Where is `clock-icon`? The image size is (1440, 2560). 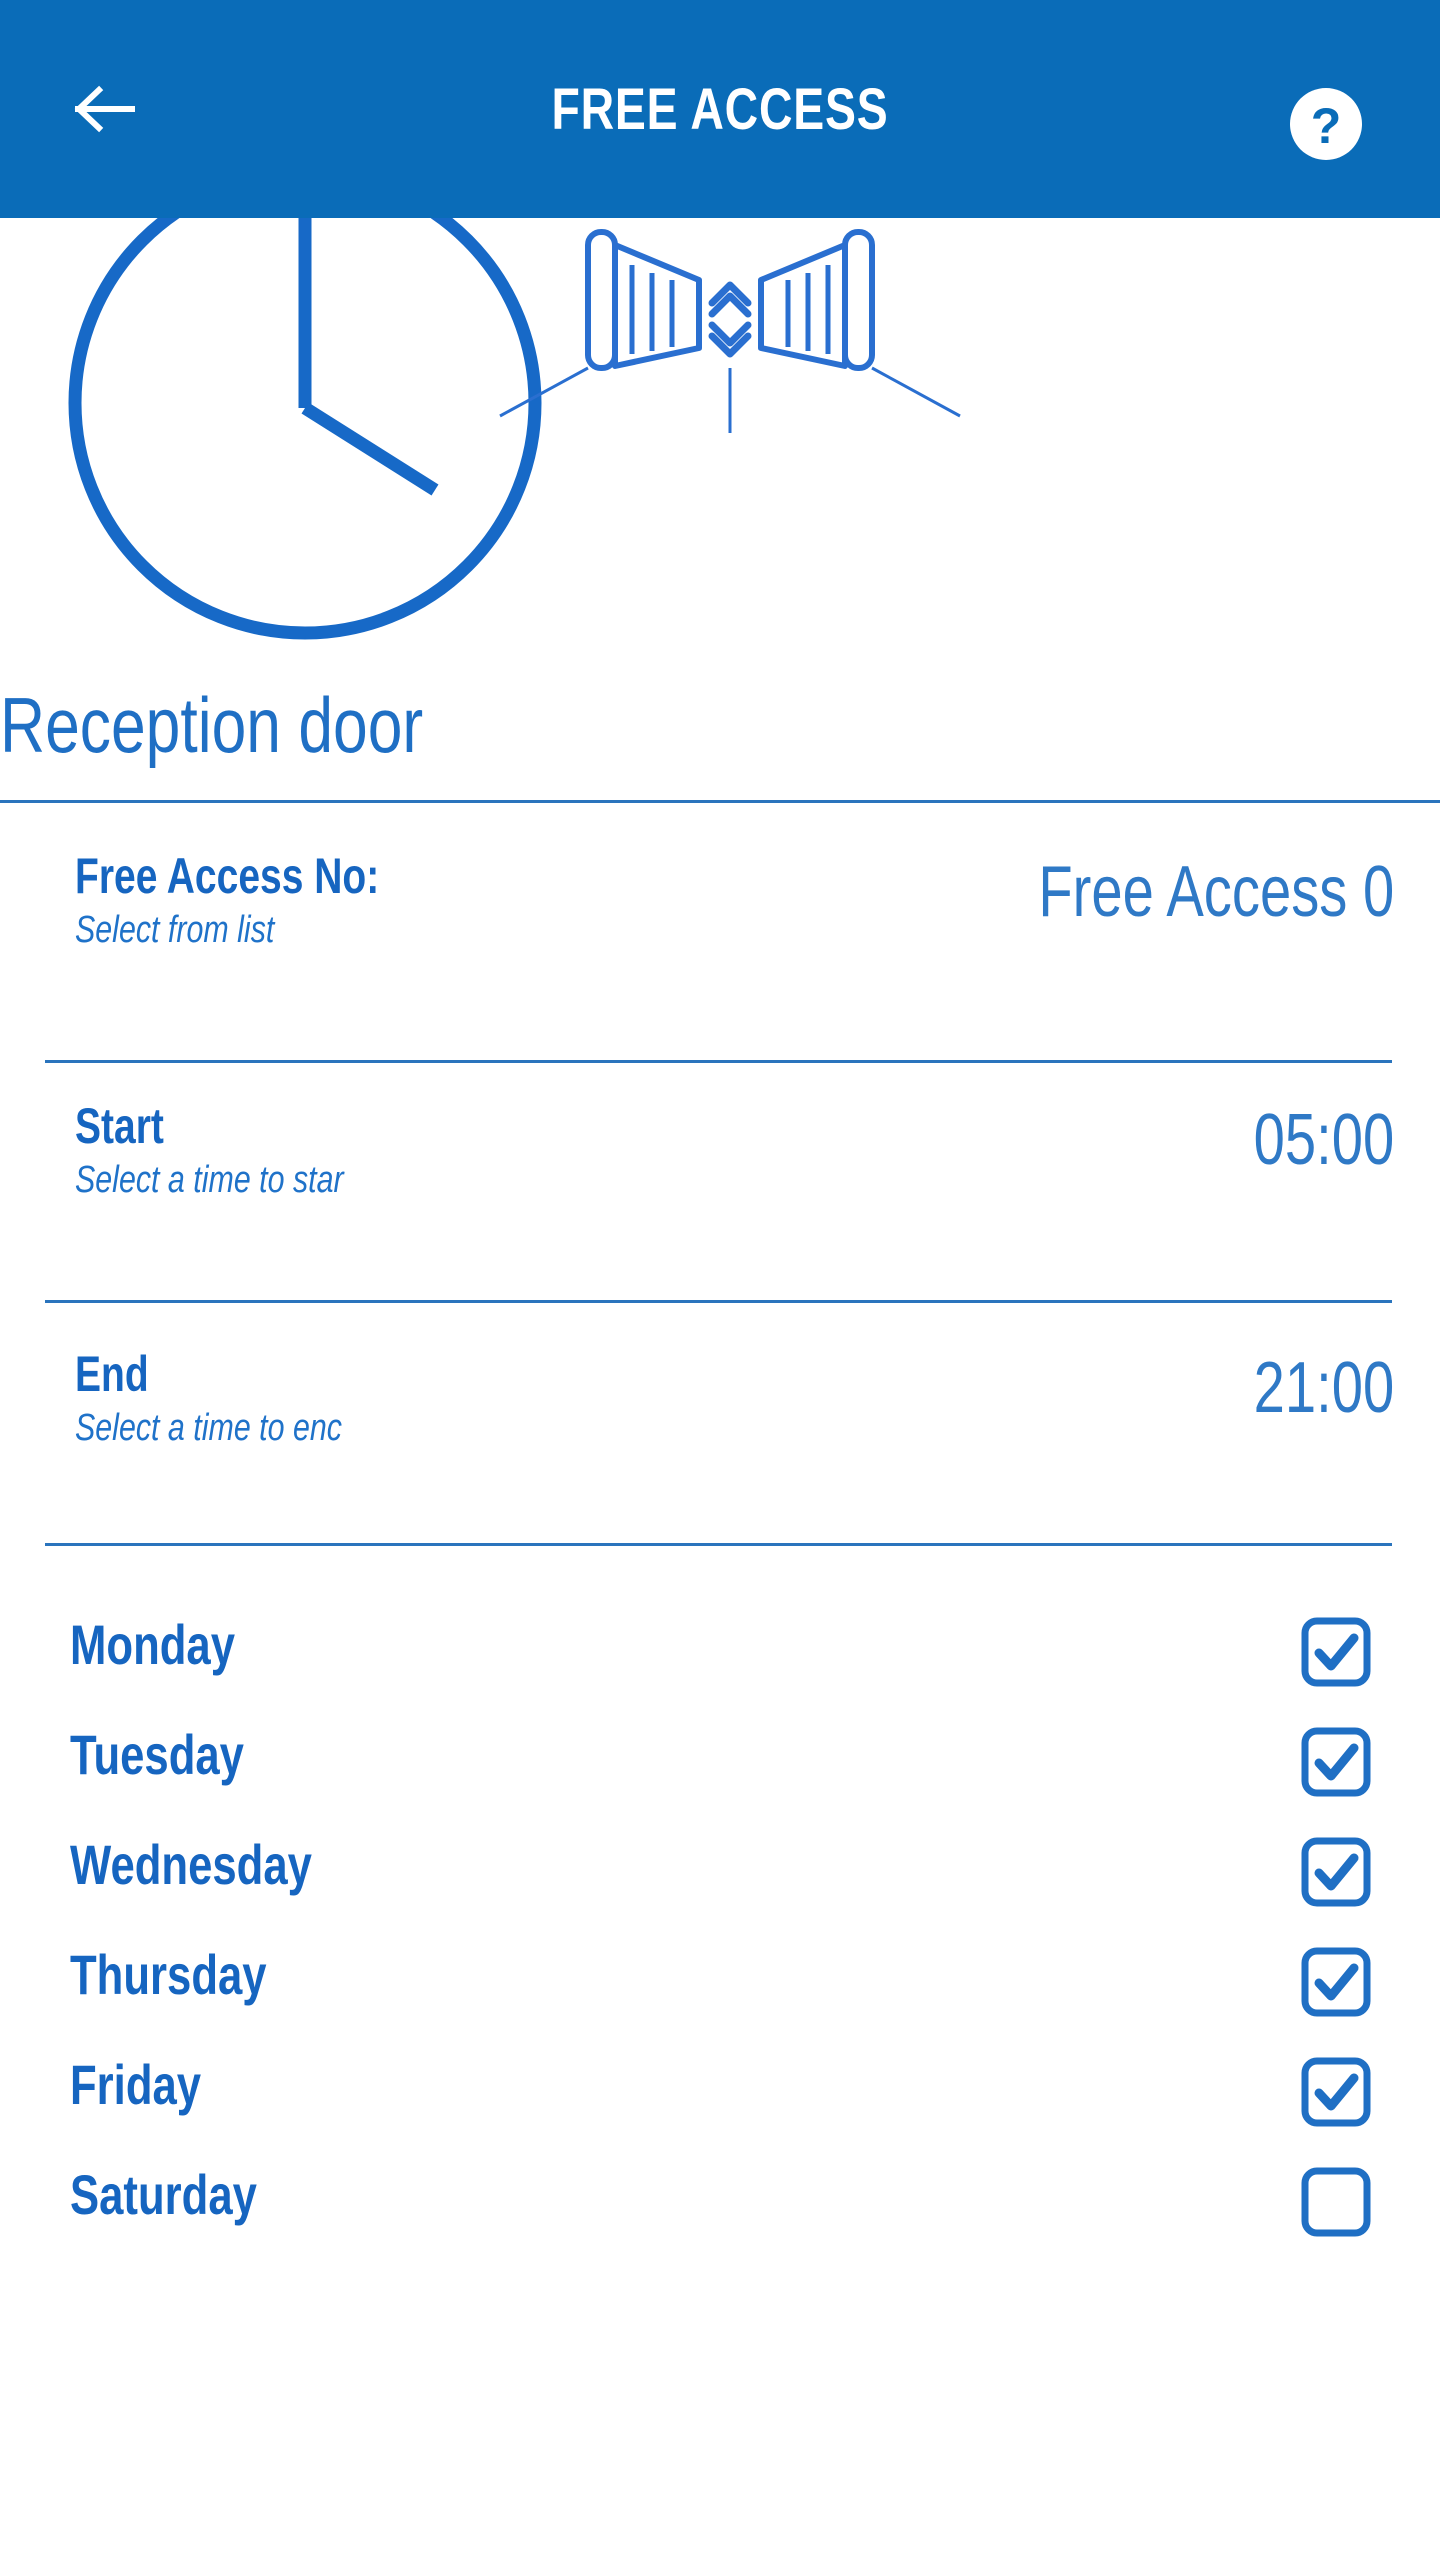
clock-icon is located at coordinates (305, 429).